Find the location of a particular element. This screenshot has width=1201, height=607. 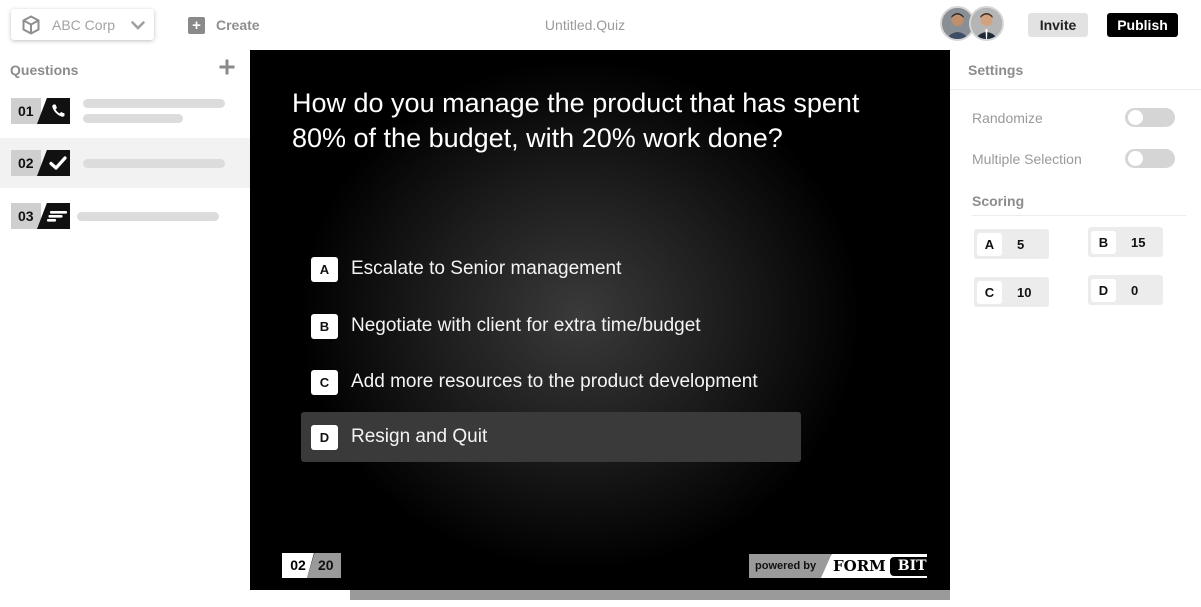

score-field-a: A 5 is located at coordinates (1011, 244).